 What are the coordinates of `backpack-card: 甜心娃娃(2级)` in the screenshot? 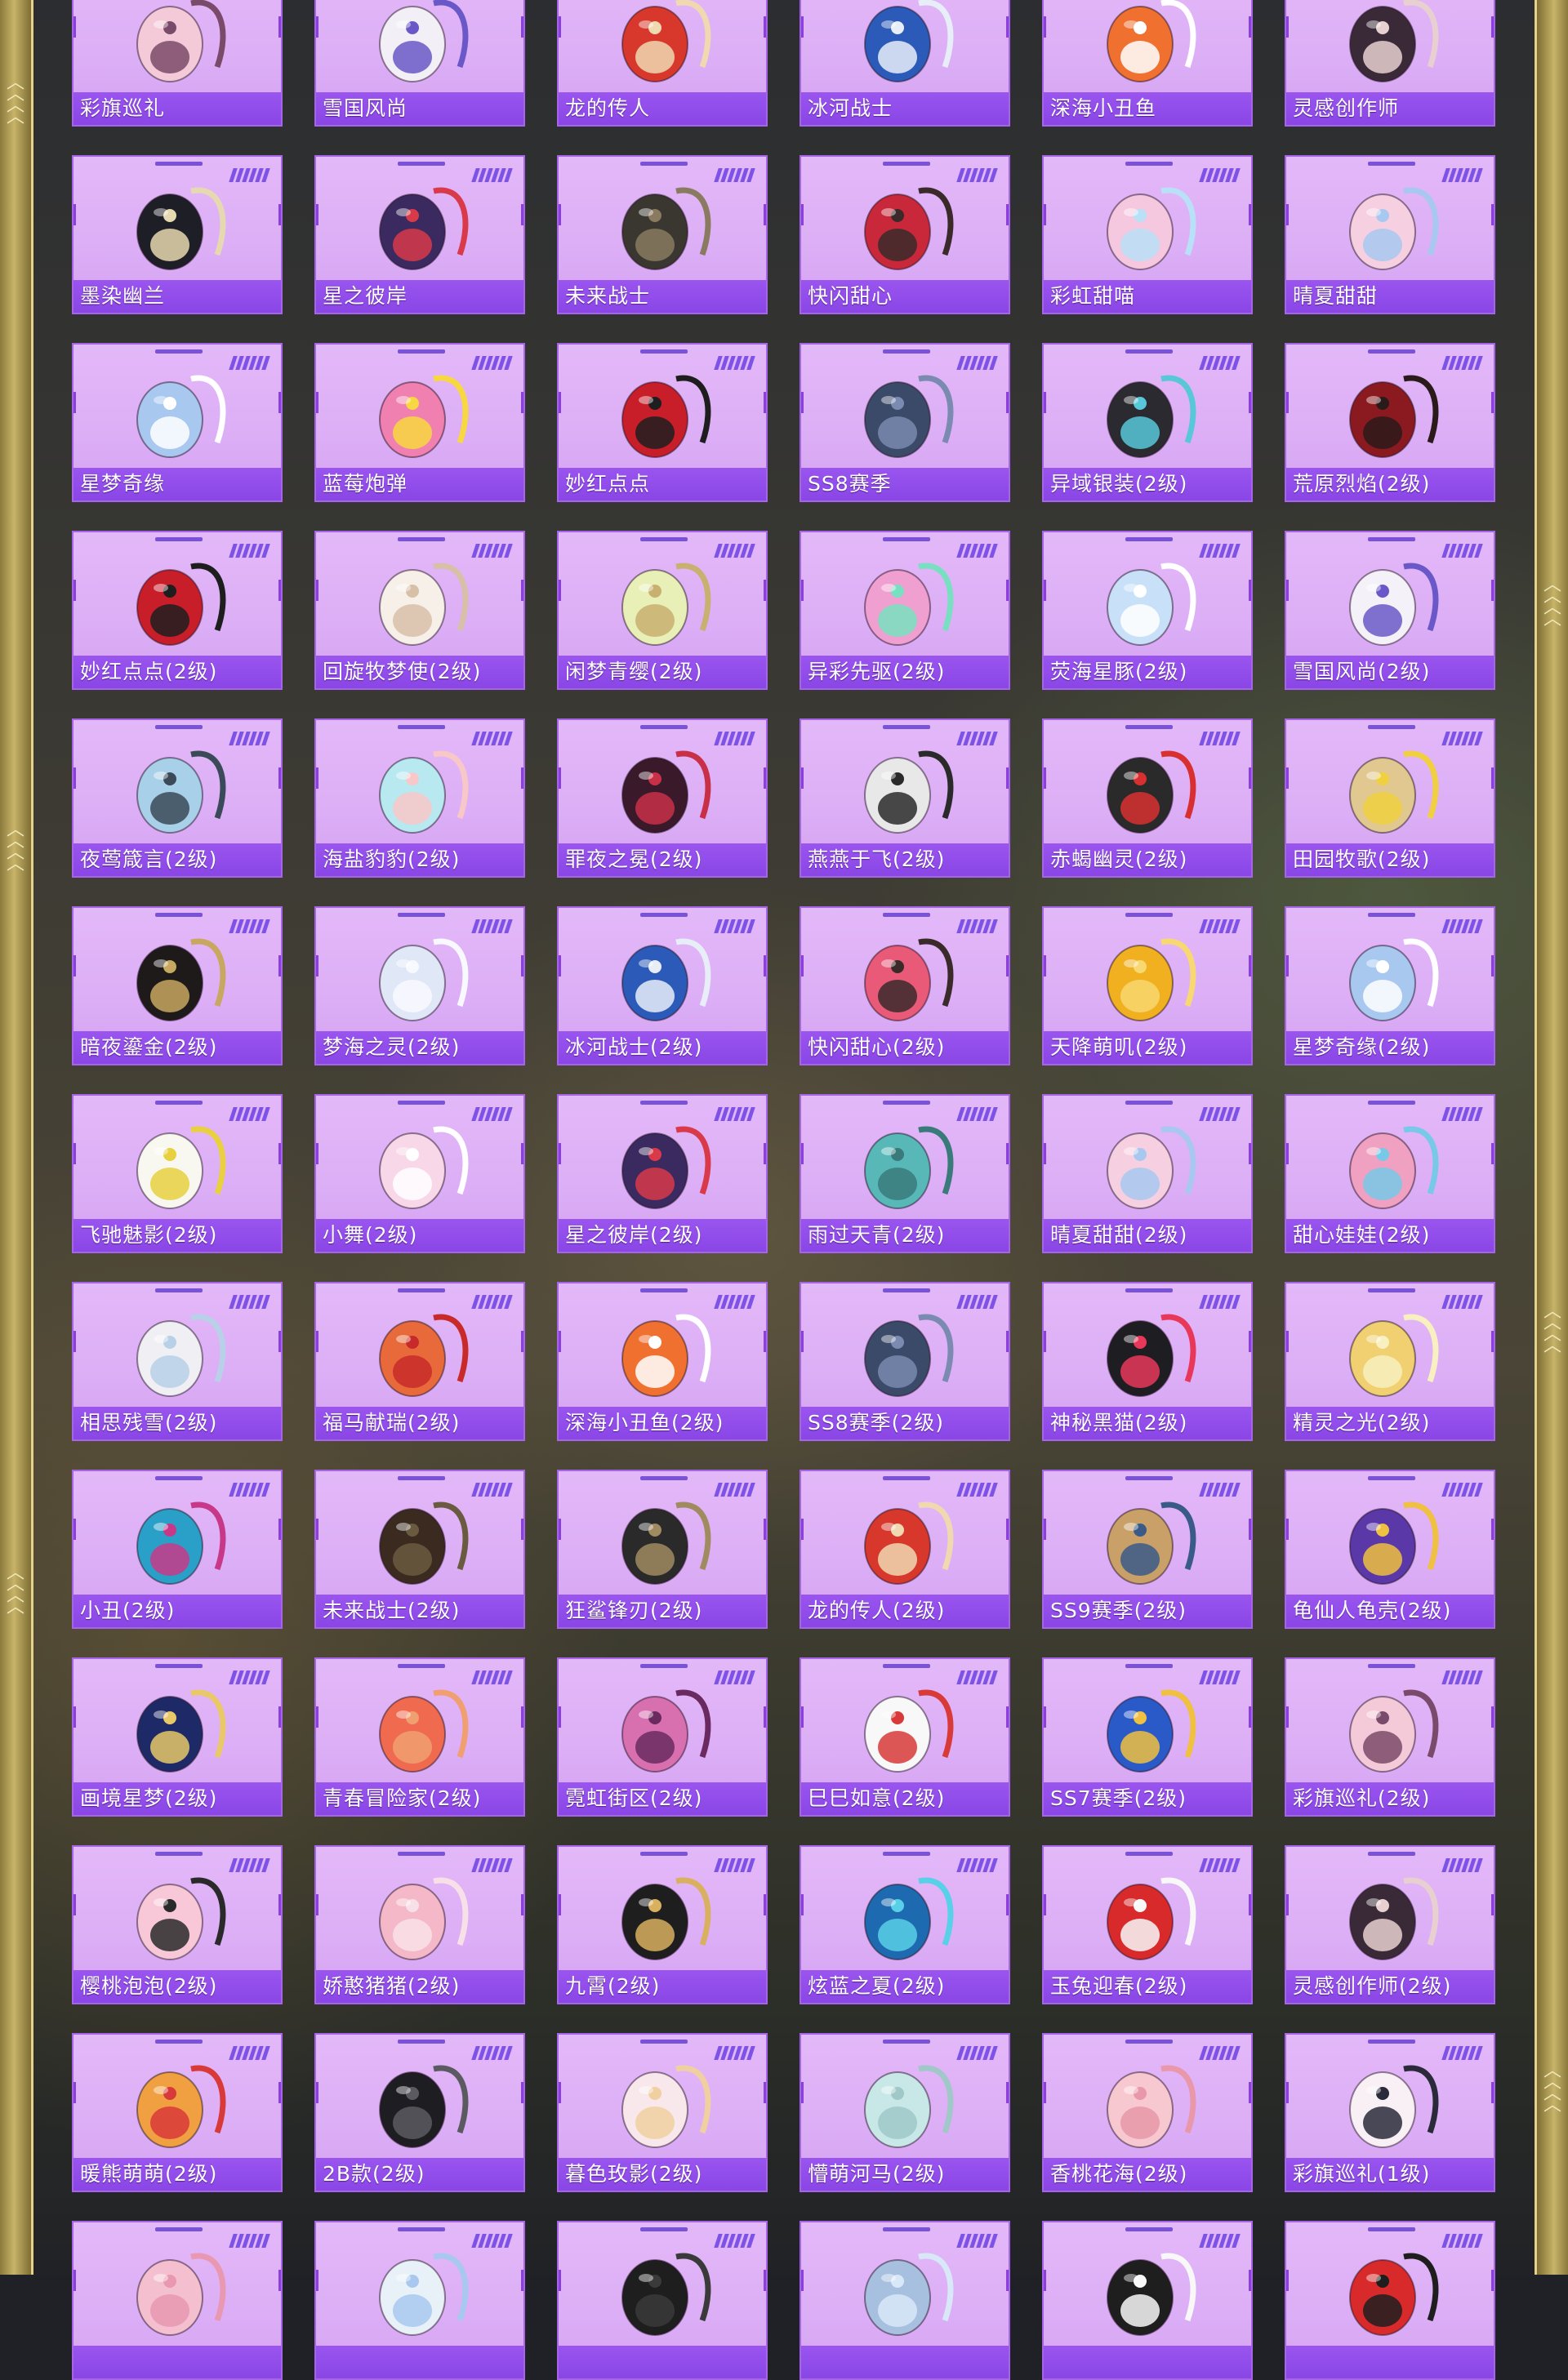 It's located at (1390, 1174).